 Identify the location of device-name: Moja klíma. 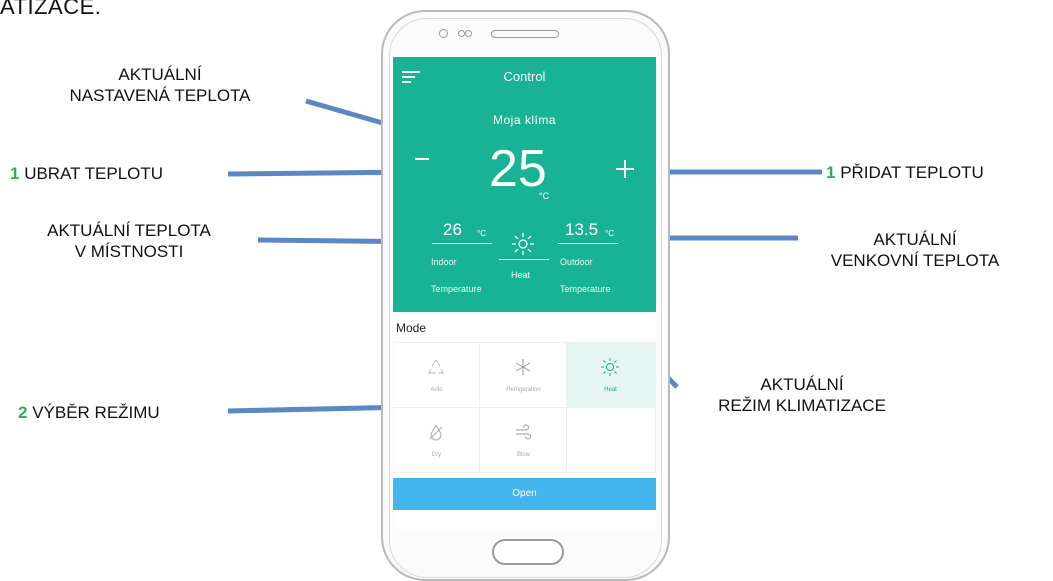
(524, 120).